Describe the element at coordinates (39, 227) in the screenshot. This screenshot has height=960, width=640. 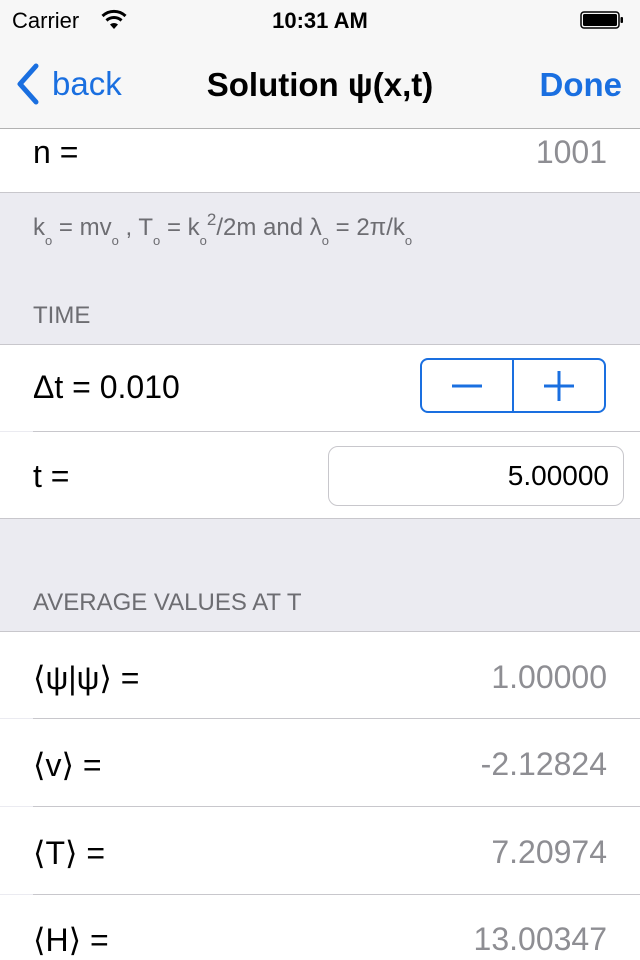
I see `formula-part: k` at that location.